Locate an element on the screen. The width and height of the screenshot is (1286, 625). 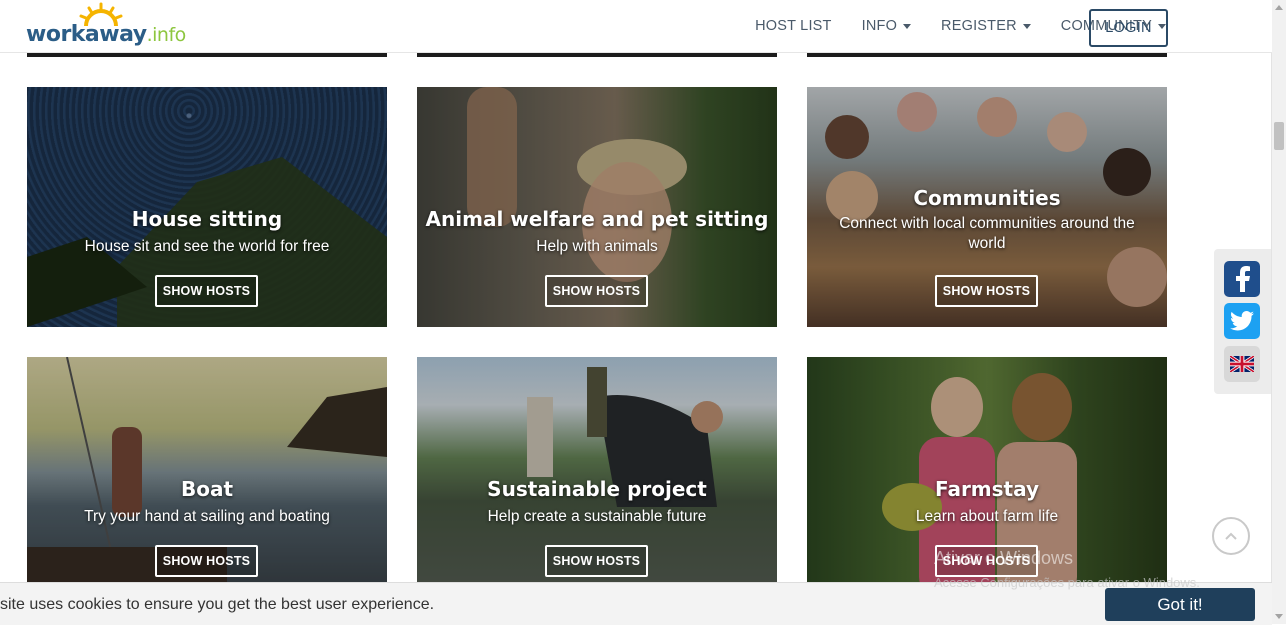
card-text: Farmstay Learn about farm life is located at coordinates (987, 502).